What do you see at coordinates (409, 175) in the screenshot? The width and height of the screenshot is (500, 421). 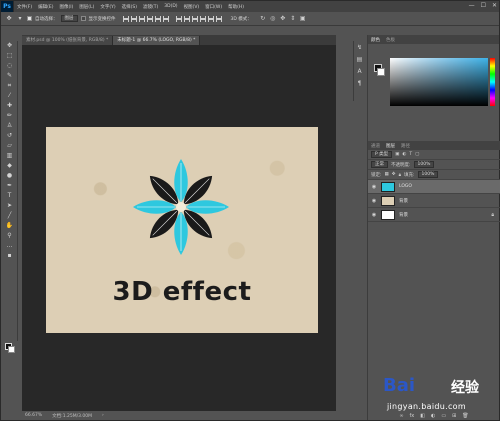 I see `fill-label: 填充:` at bounding box center [409, 175].